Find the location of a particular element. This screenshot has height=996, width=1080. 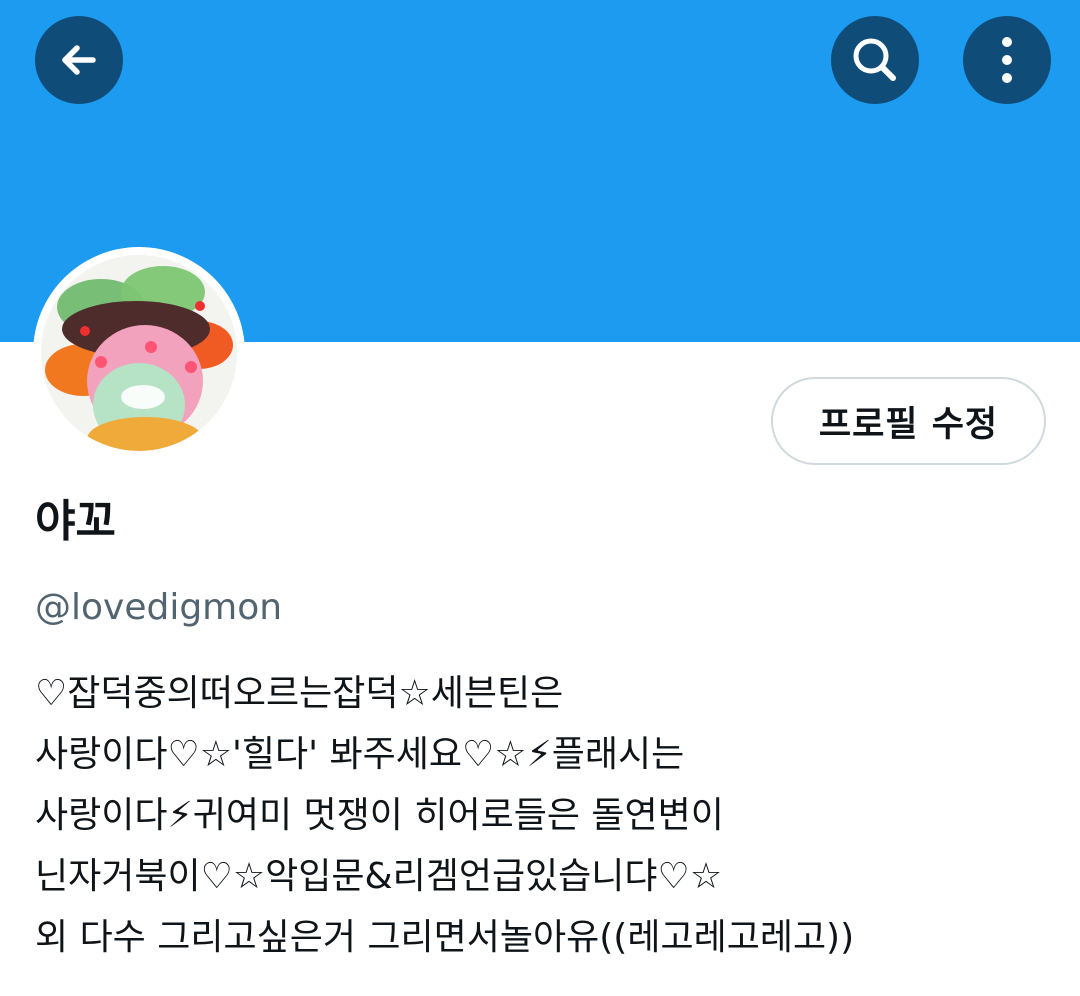

handle: @lovedigmon is located at coordinates (159, 607).